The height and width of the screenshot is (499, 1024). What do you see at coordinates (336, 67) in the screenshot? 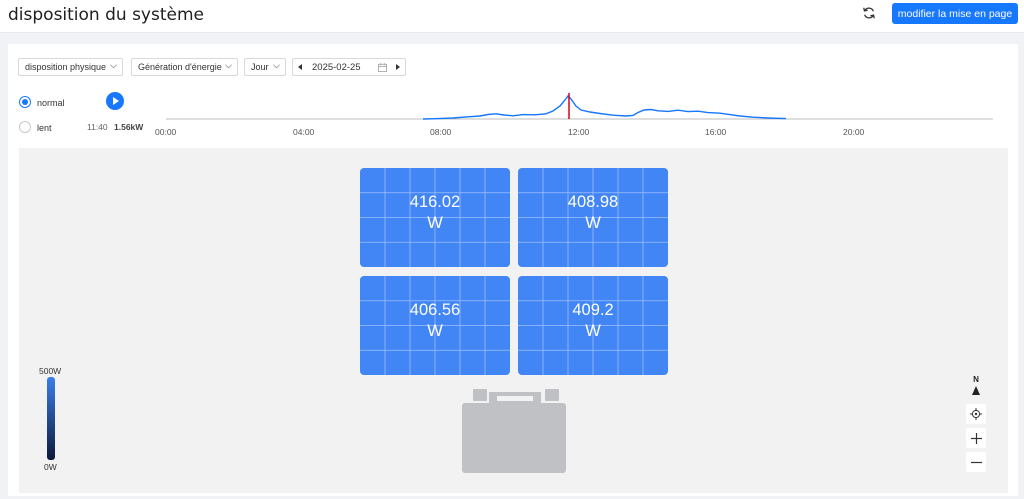
I see `date-value: 2025-02-25` at bounding box center [336, 67].